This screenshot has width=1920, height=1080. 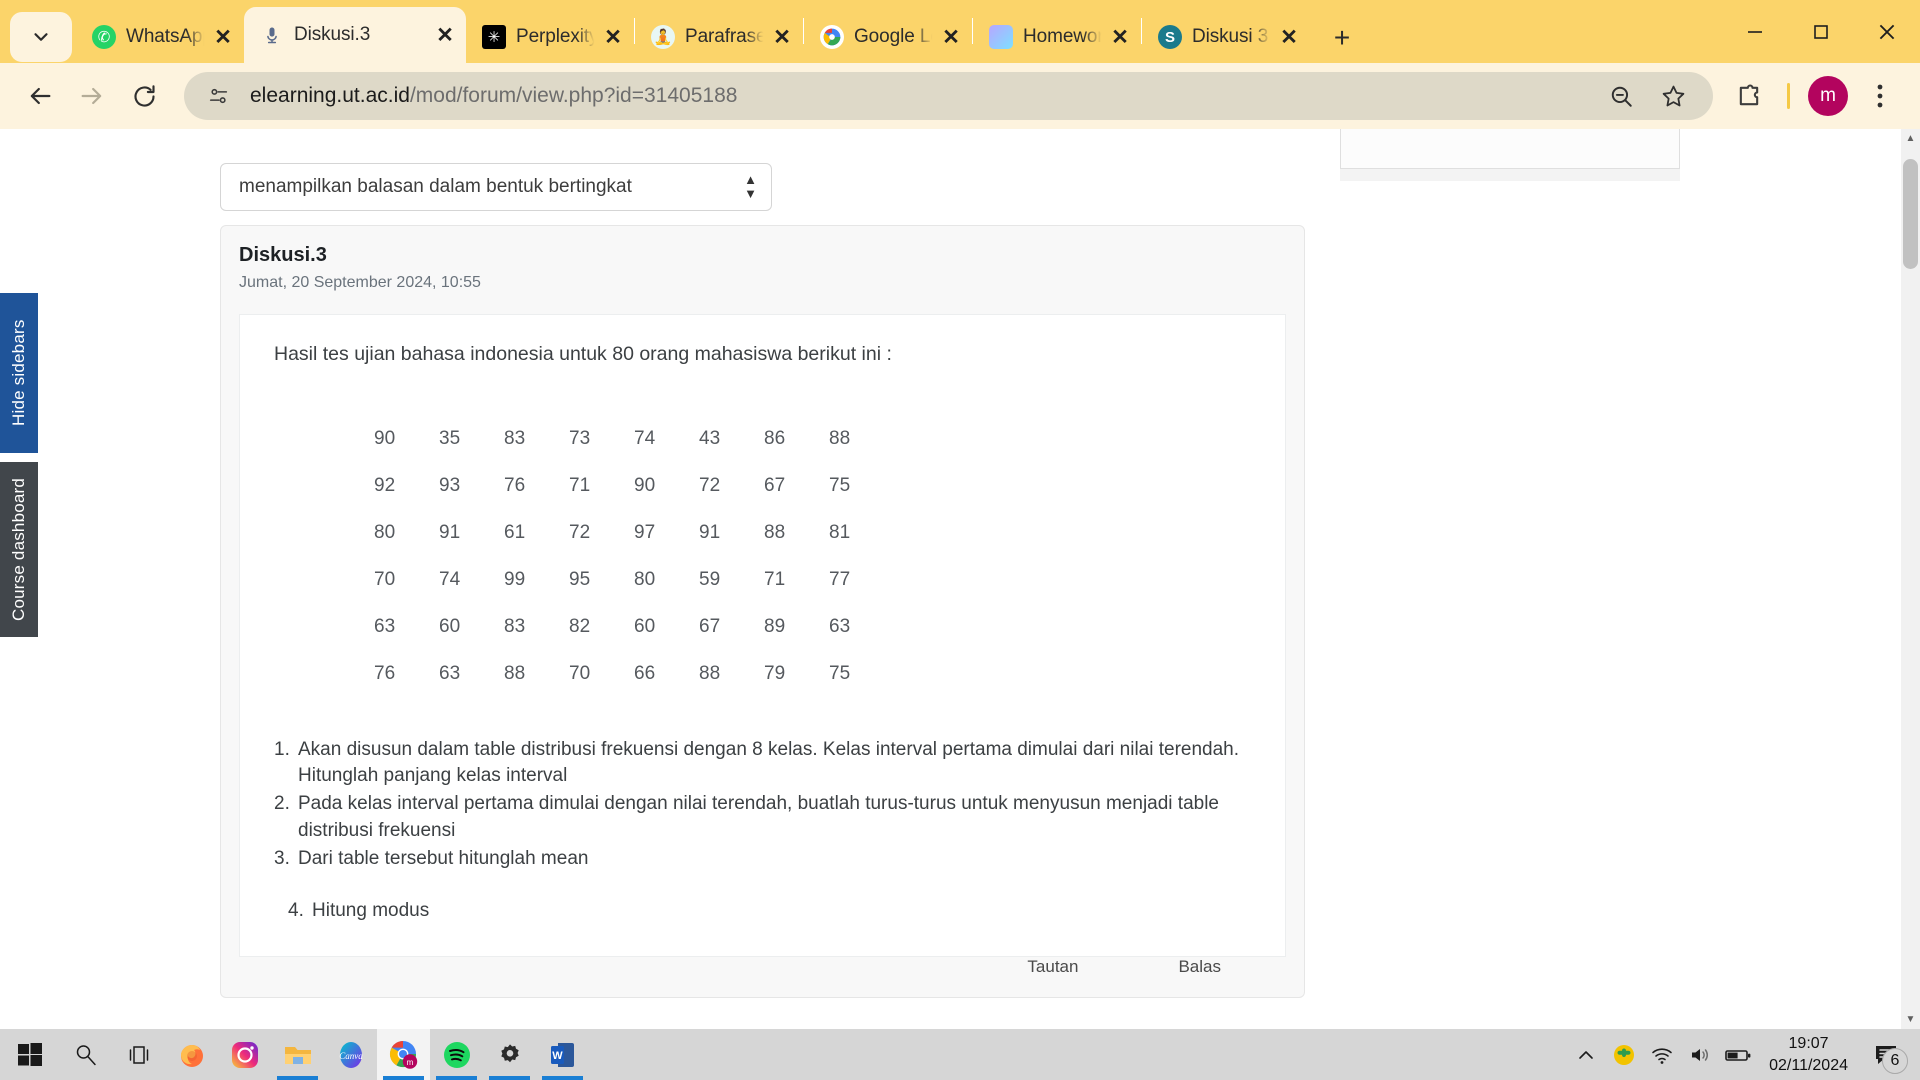 I want to click on score-cell: 70, so click(x=385, y=579).